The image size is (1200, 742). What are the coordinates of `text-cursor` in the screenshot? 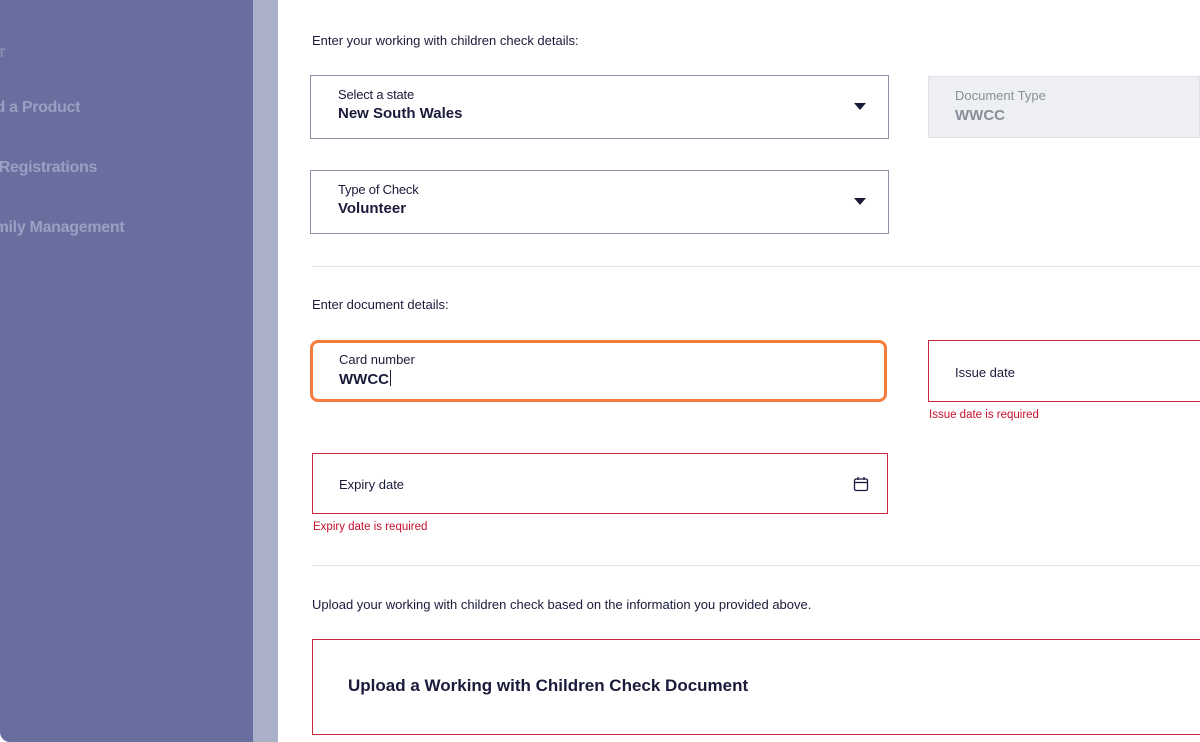 It's located at (390, 378).